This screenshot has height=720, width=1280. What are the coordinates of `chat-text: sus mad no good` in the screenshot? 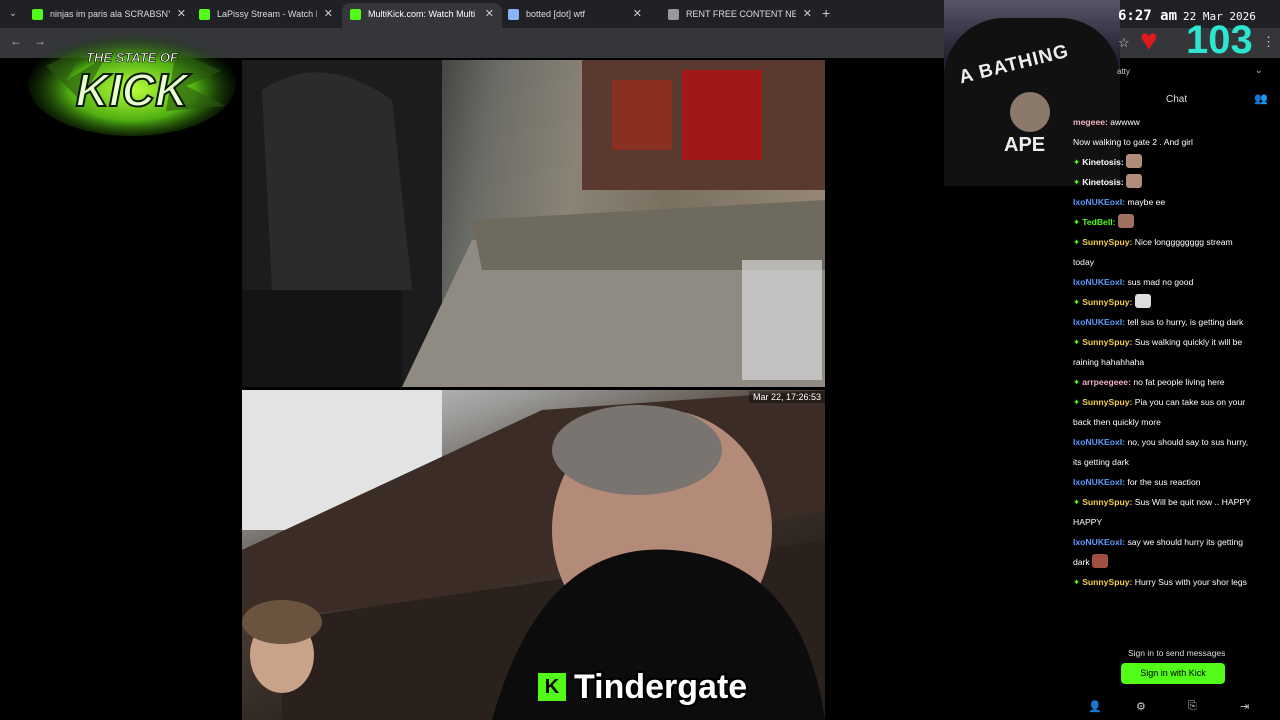 It's located at (1160, 282).